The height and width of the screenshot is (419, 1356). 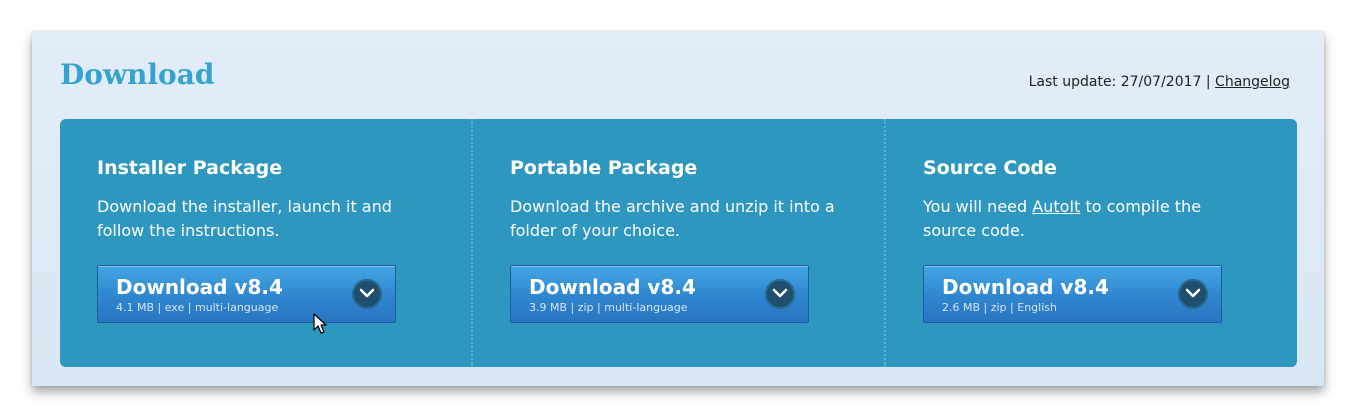 I want to click on download-button-details: 4.1 MB | exe | multi-language, so click(x=197, y=307).